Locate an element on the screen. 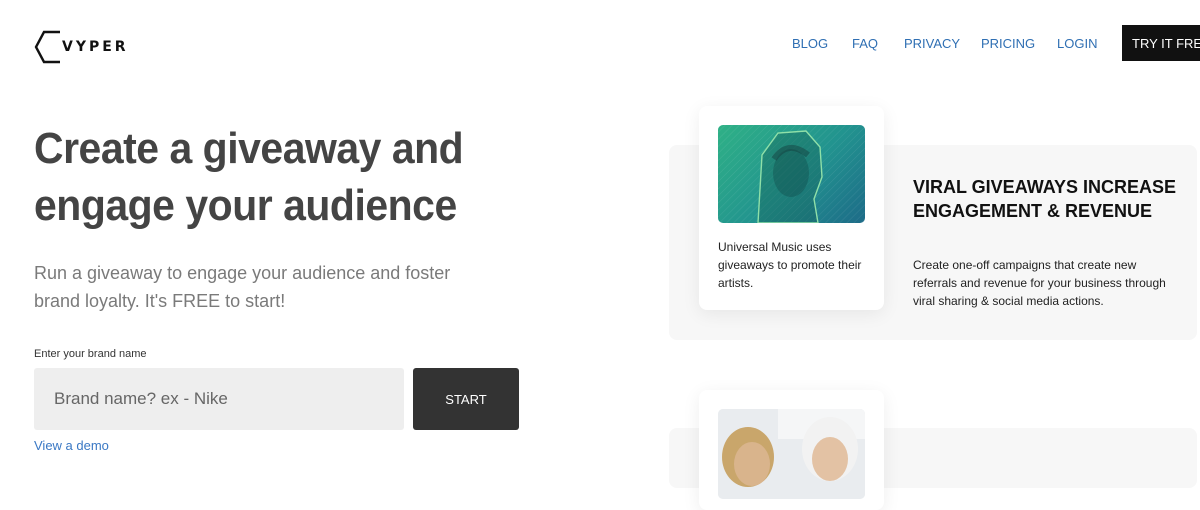 This screenshot has height=510, width=1200. try-it-free-button: TRY IT FREE is located at coordinates (1161, 43).